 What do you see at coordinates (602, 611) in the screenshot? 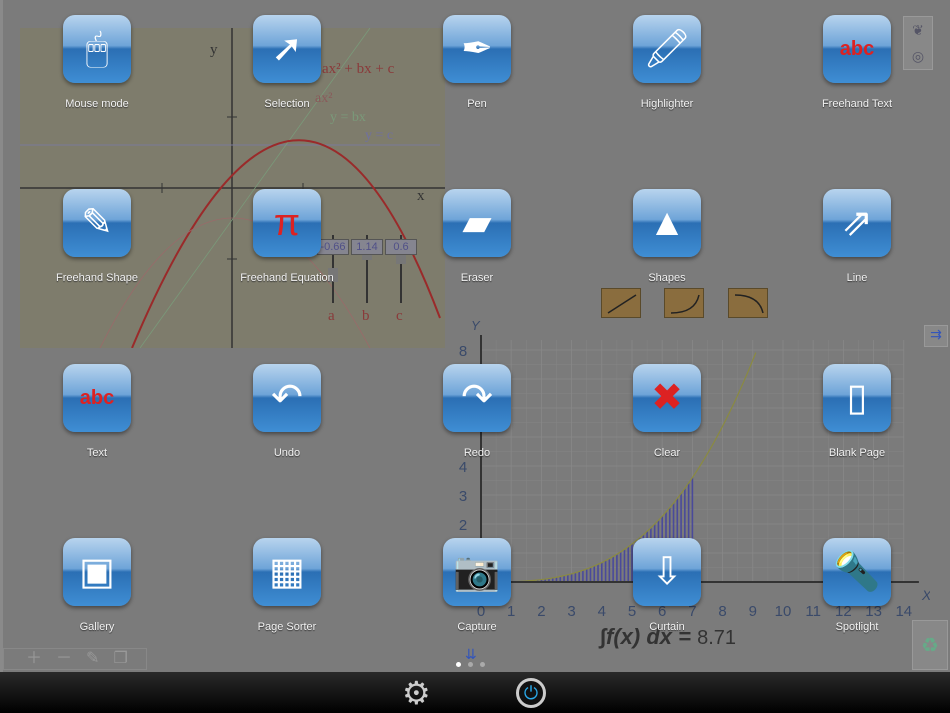
I see `x-tick-label: 4` at bounding box center [602, 611].